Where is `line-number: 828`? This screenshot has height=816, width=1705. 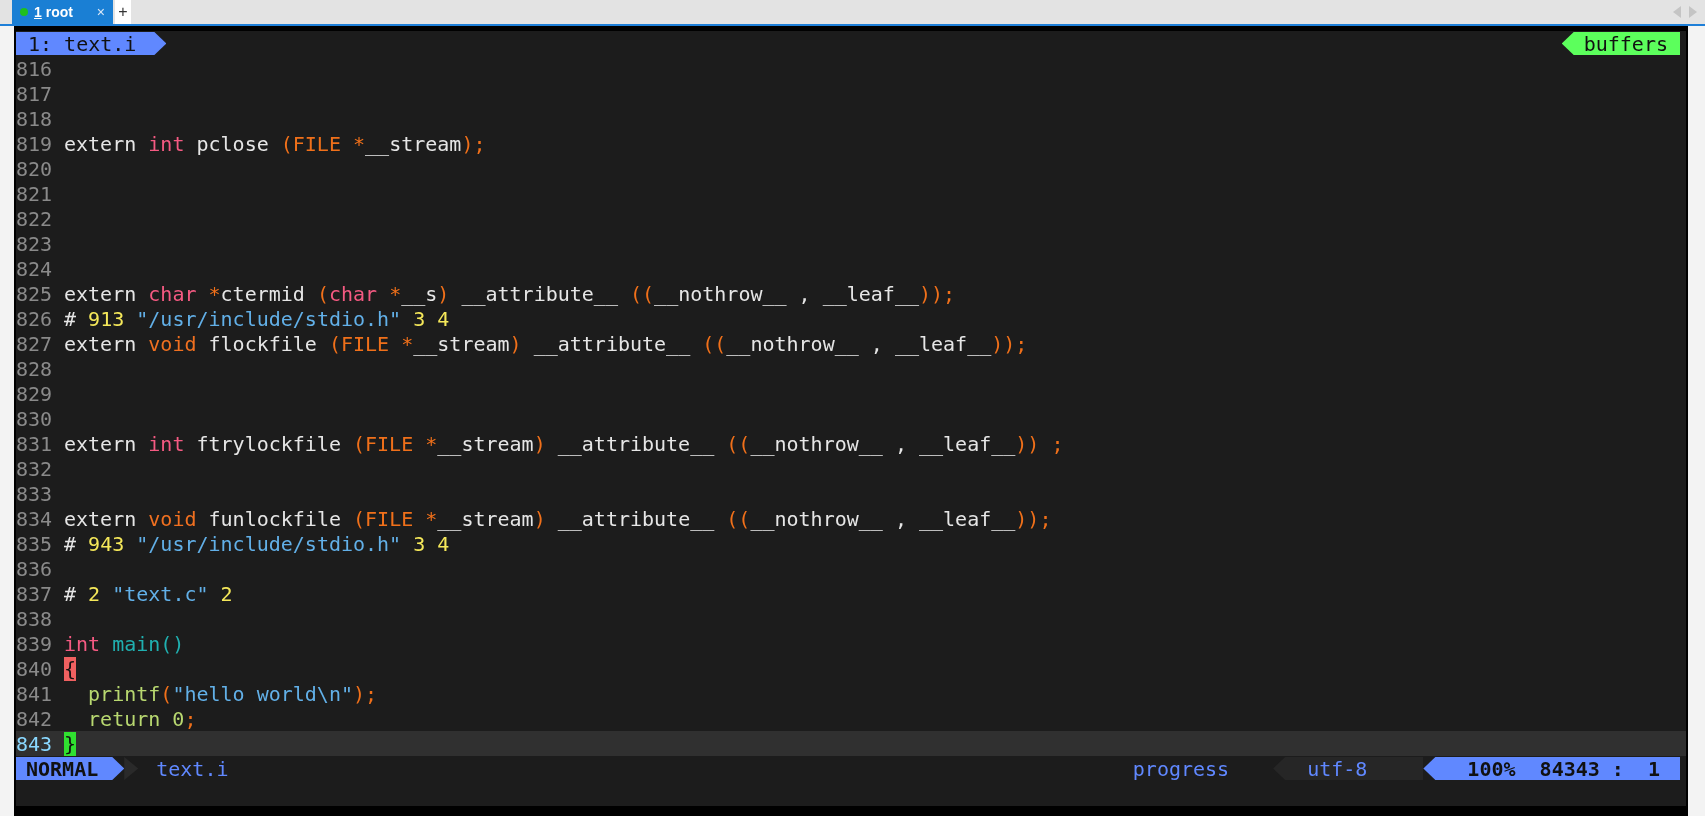
line-number: 828 is located at coordinates (35, 368).